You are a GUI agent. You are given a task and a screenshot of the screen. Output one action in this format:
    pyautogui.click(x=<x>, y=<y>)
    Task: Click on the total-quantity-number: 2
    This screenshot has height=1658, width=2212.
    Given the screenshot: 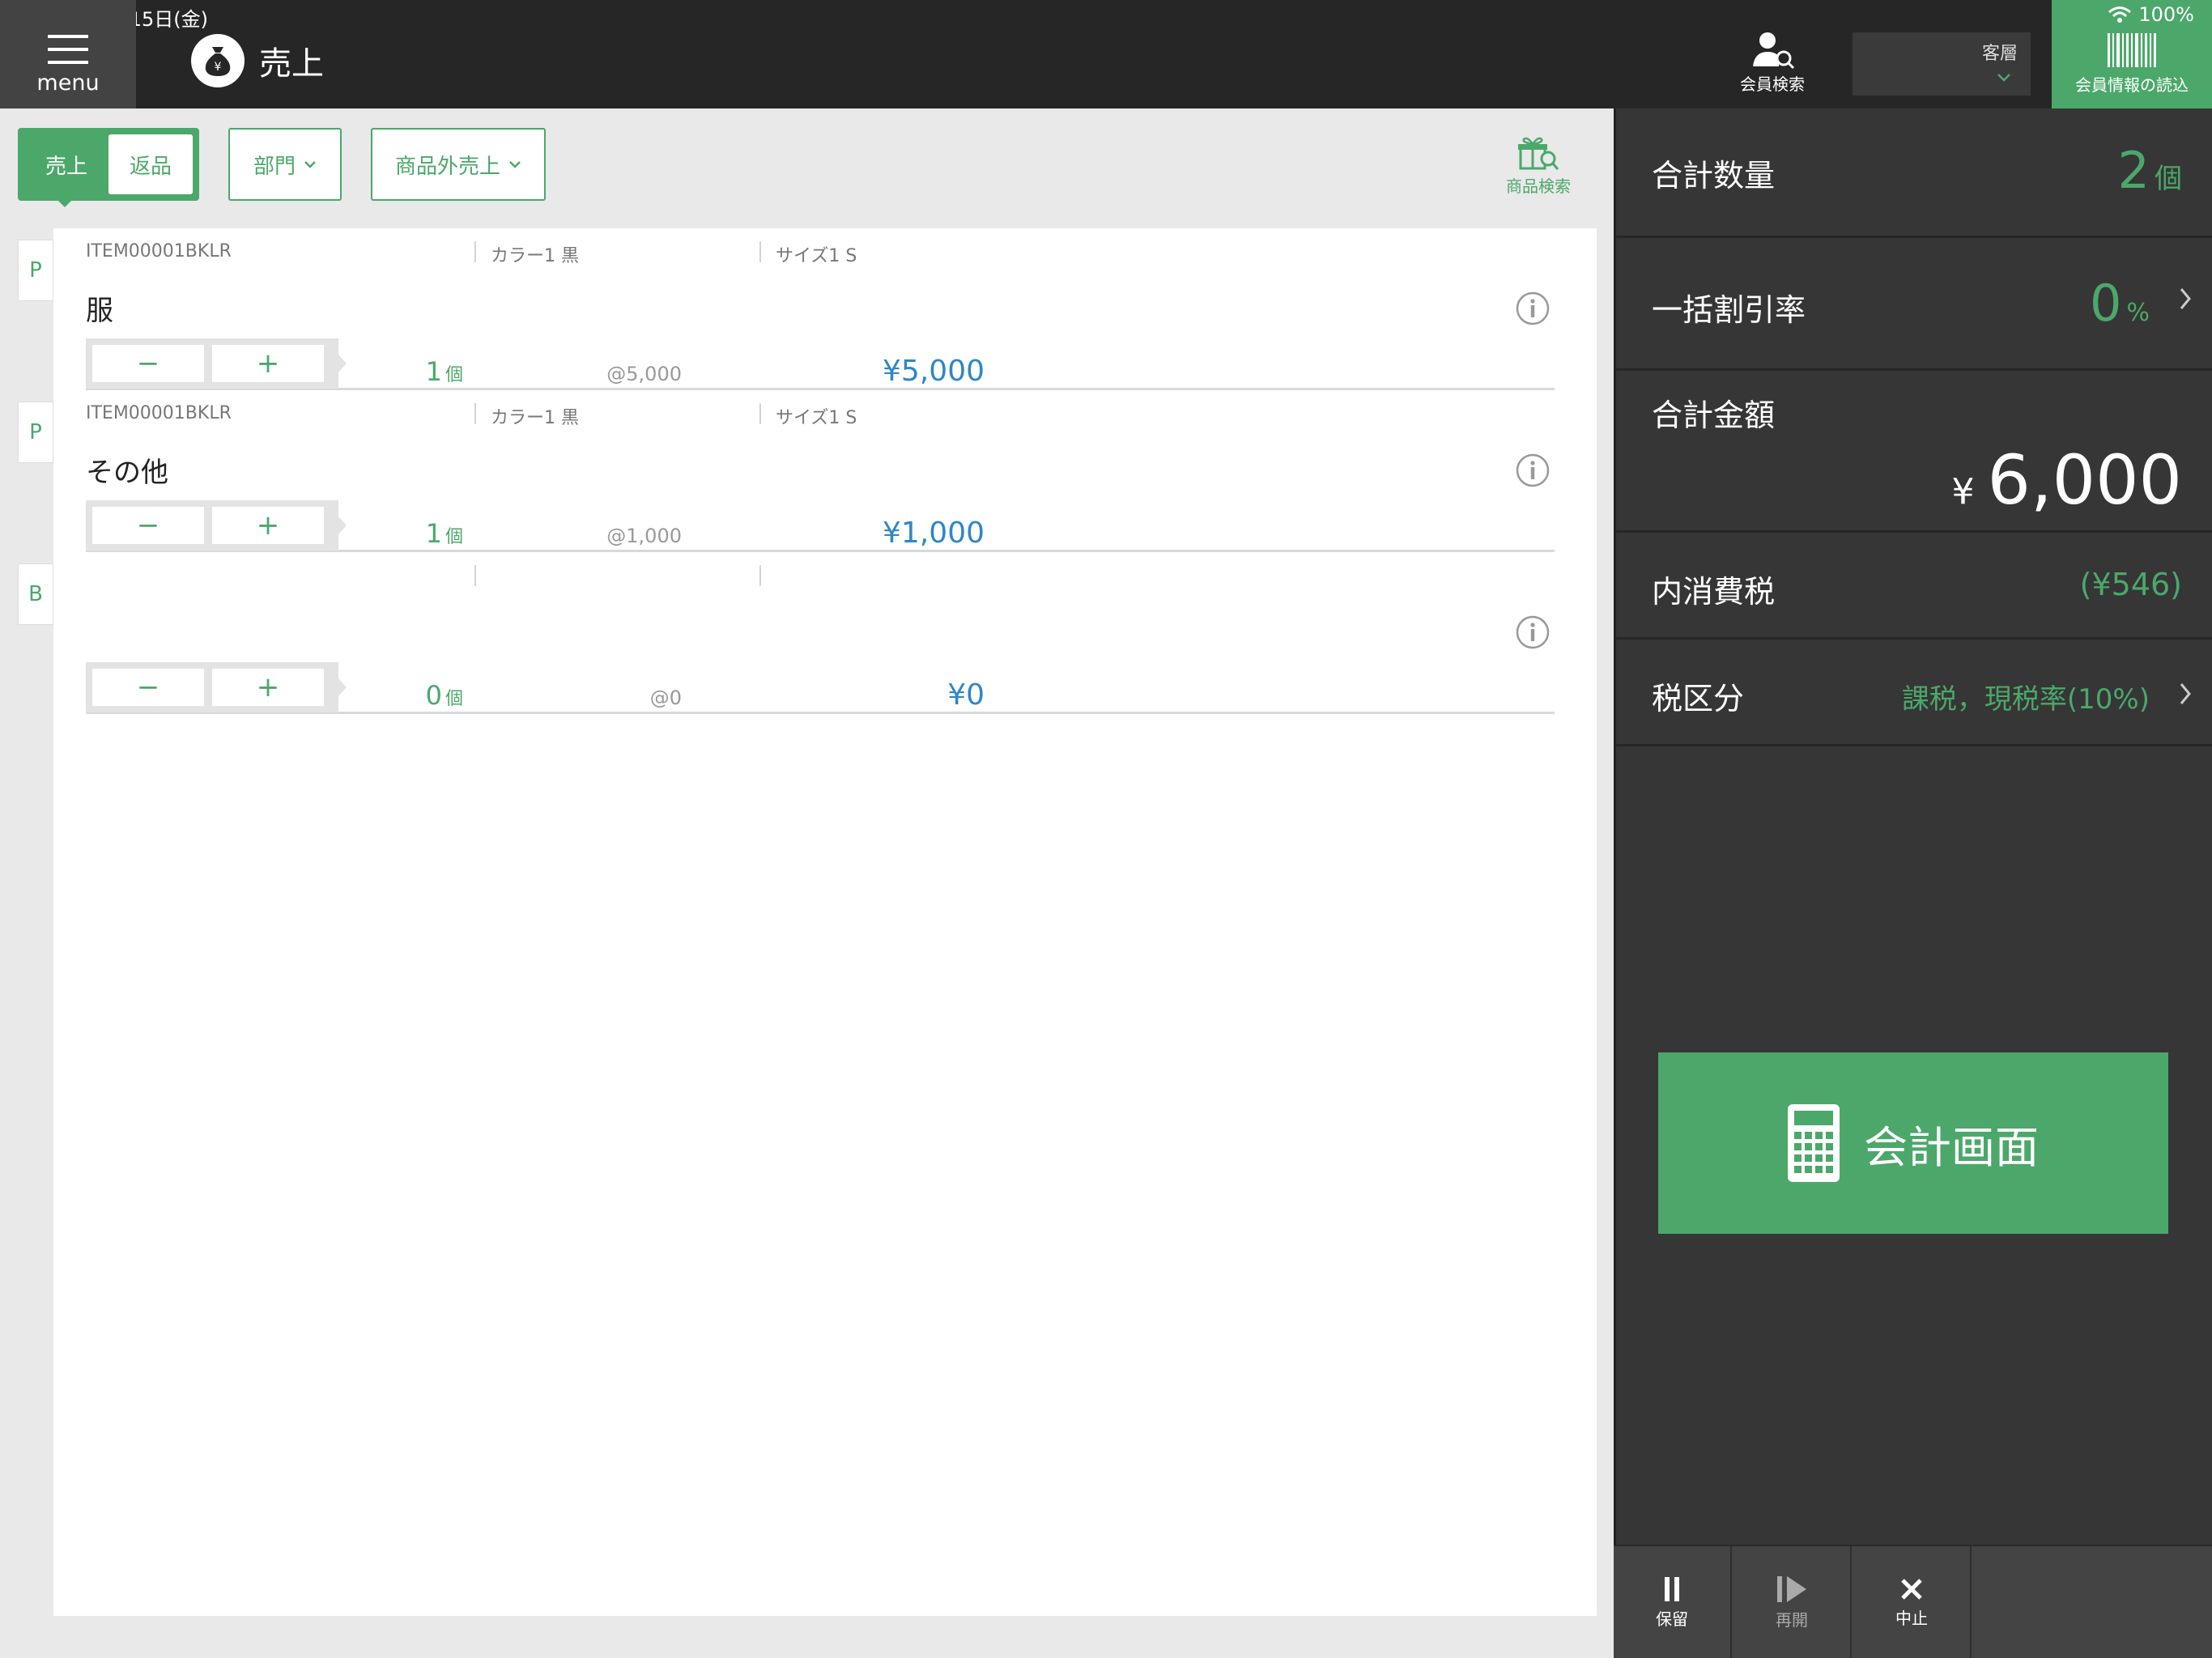 What is the action you would take?
    pyautogui.click(x=2133, y=170)
    